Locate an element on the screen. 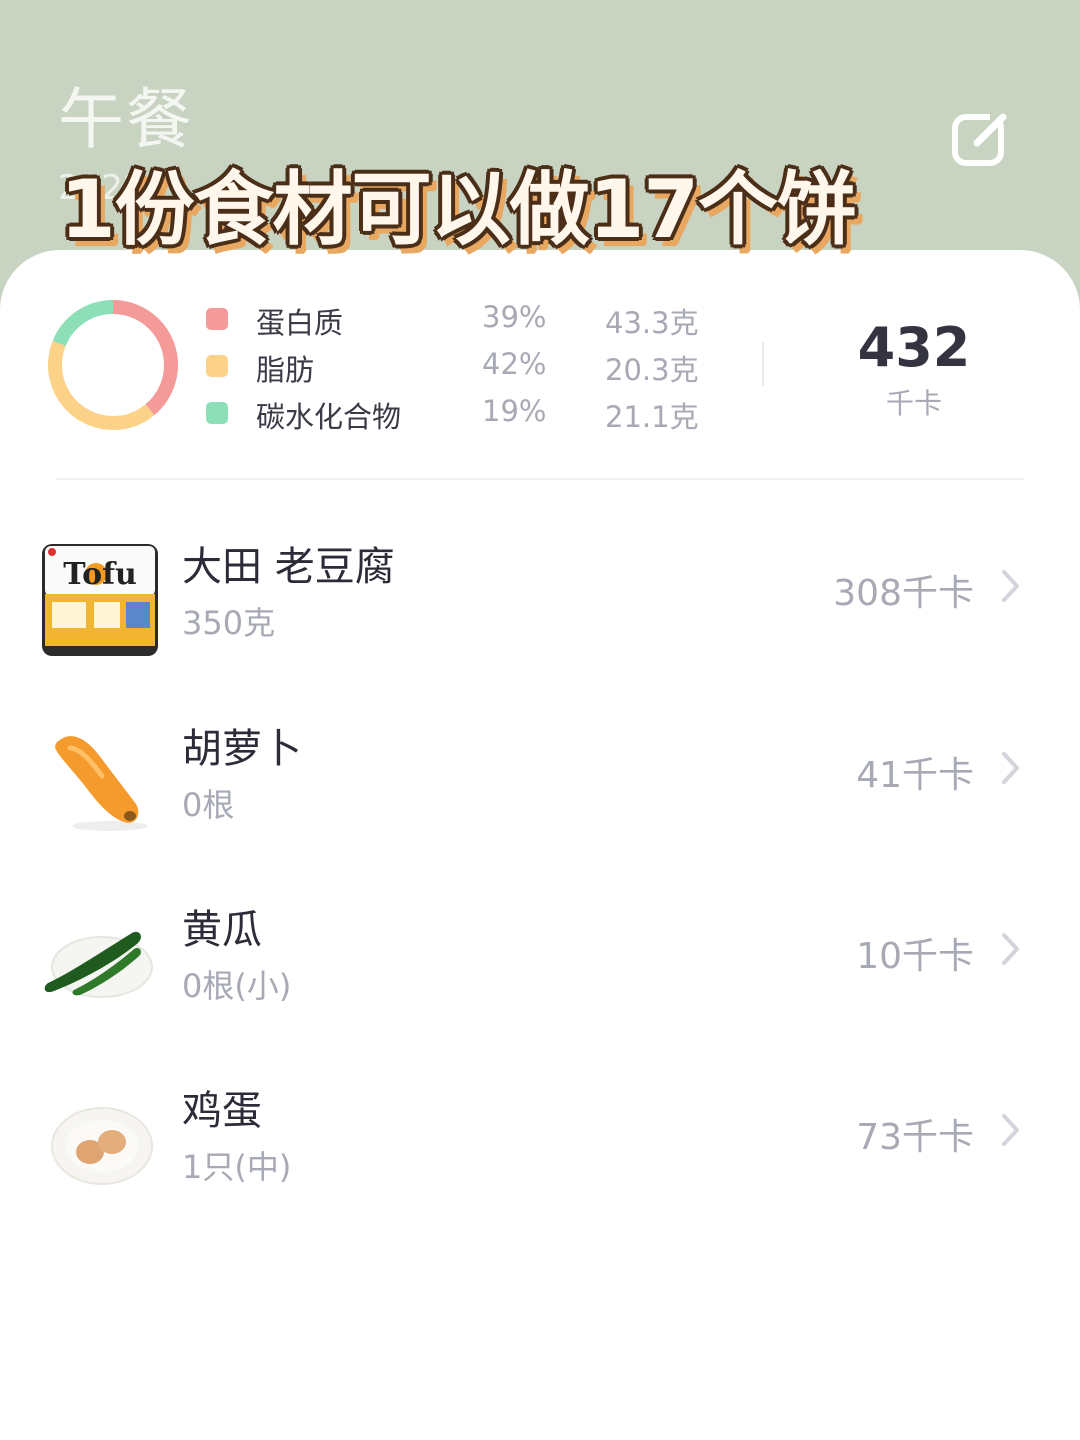 This screenshot has width=1080, height=1440. macro-row-carbs: 碳水化合物 19% 21.1克 is located at coordinates (380, 413).